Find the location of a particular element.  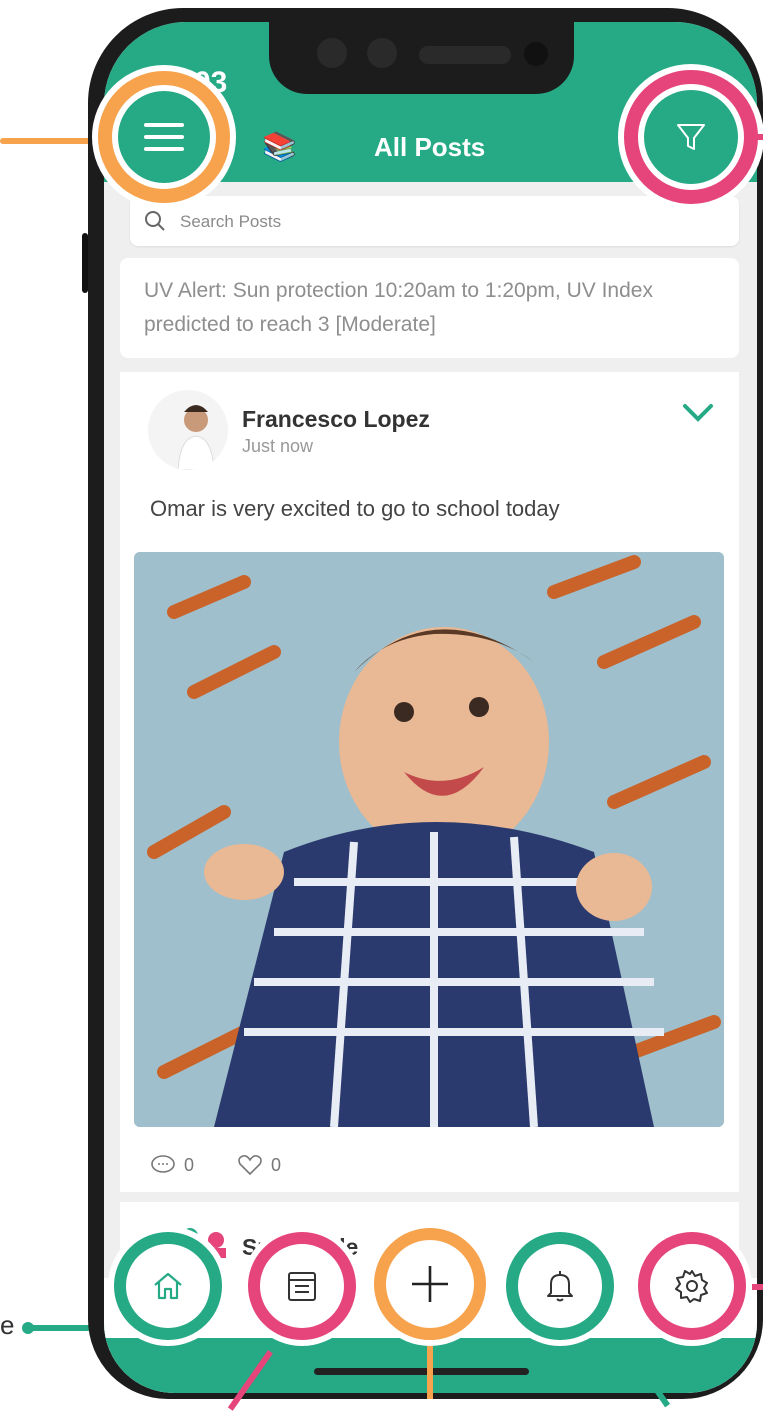

tab-add is located at coordinates (430, 1284).